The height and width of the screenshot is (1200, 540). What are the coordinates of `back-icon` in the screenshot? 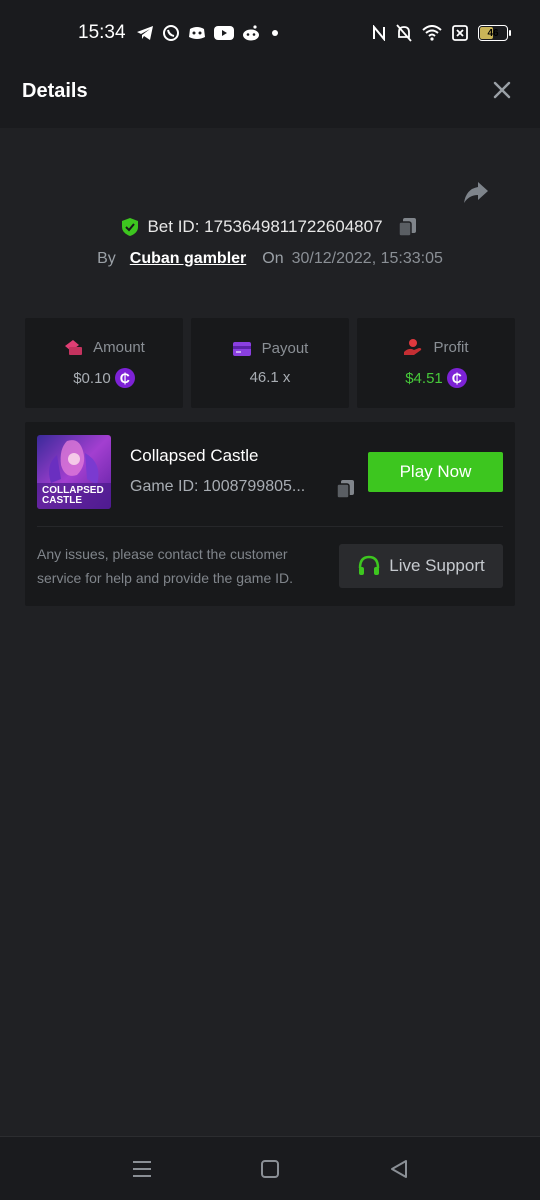 It's located at (399, 1169).